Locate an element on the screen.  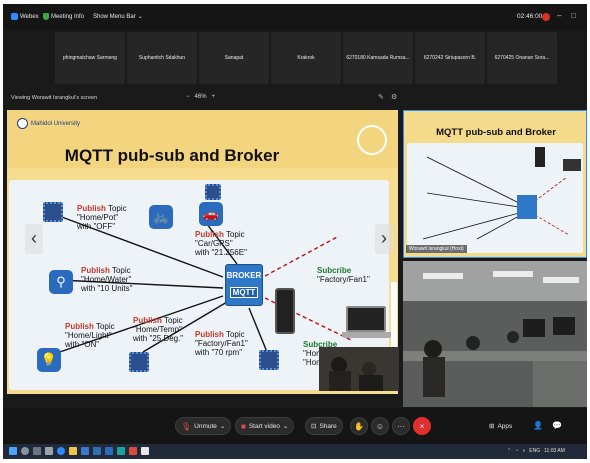
zoom-in-button: + is located at coordinates (214, 97).